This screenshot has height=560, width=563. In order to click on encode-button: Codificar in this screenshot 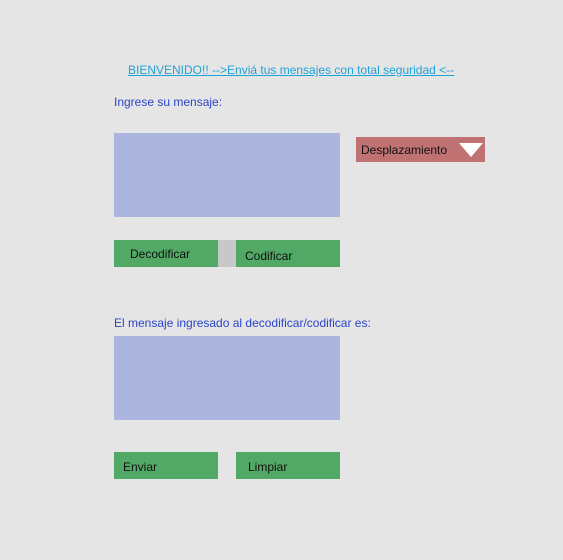, I will do `click(288, 253)`.